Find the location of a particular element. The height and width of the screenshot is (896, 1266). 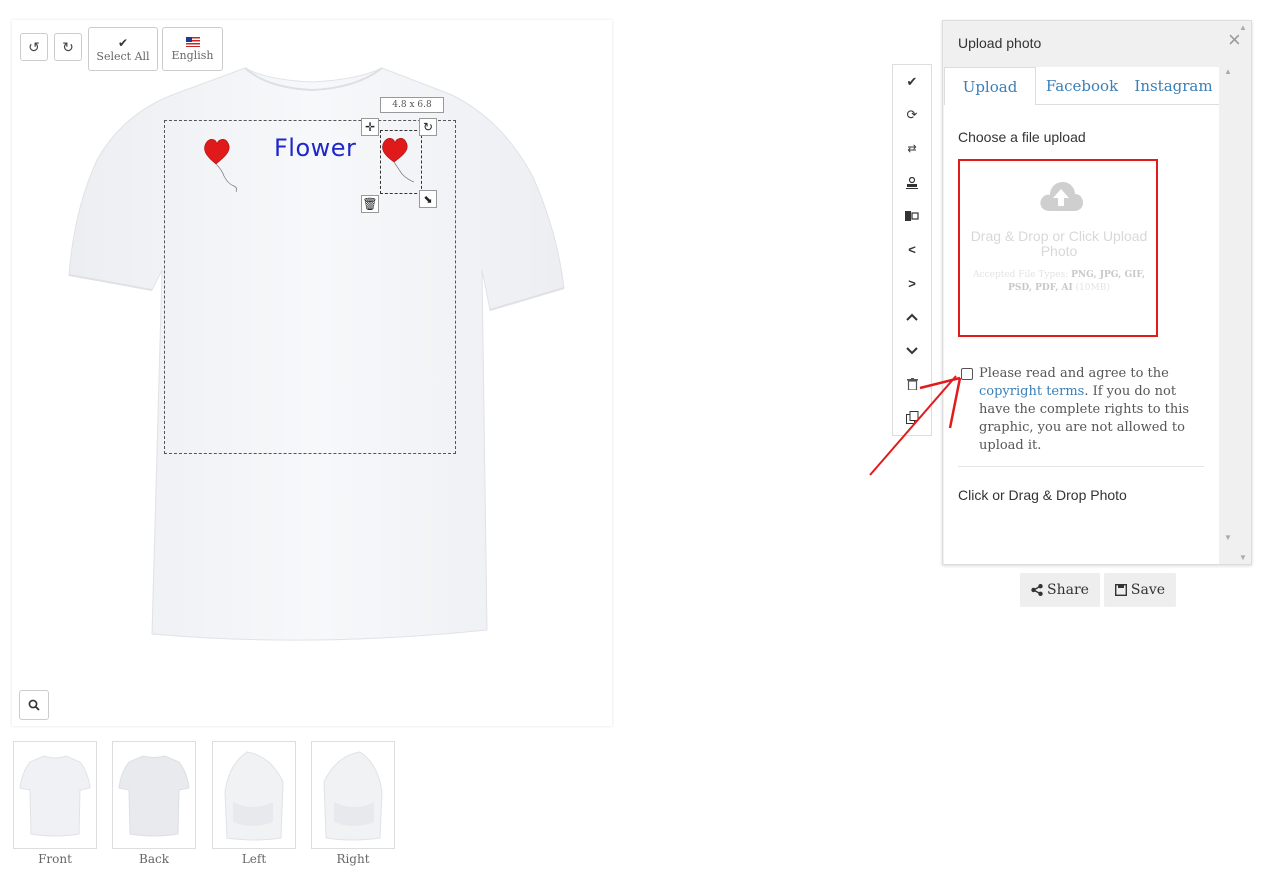

view-thumb-right is located at coordinates (353, 795).